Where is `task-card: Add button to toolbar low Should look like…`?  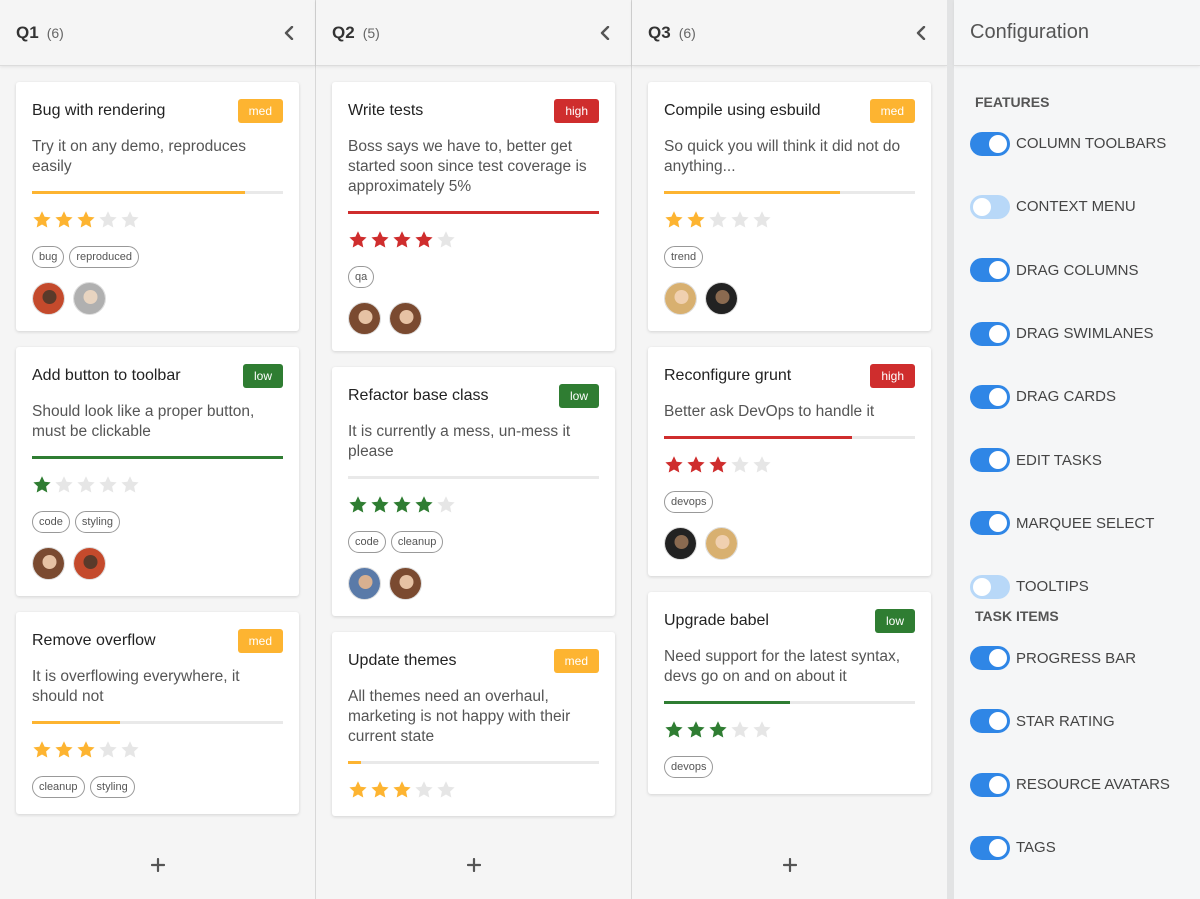 task-card: Add button to toolbar low Should look like… is located at coordinates (157, 471).